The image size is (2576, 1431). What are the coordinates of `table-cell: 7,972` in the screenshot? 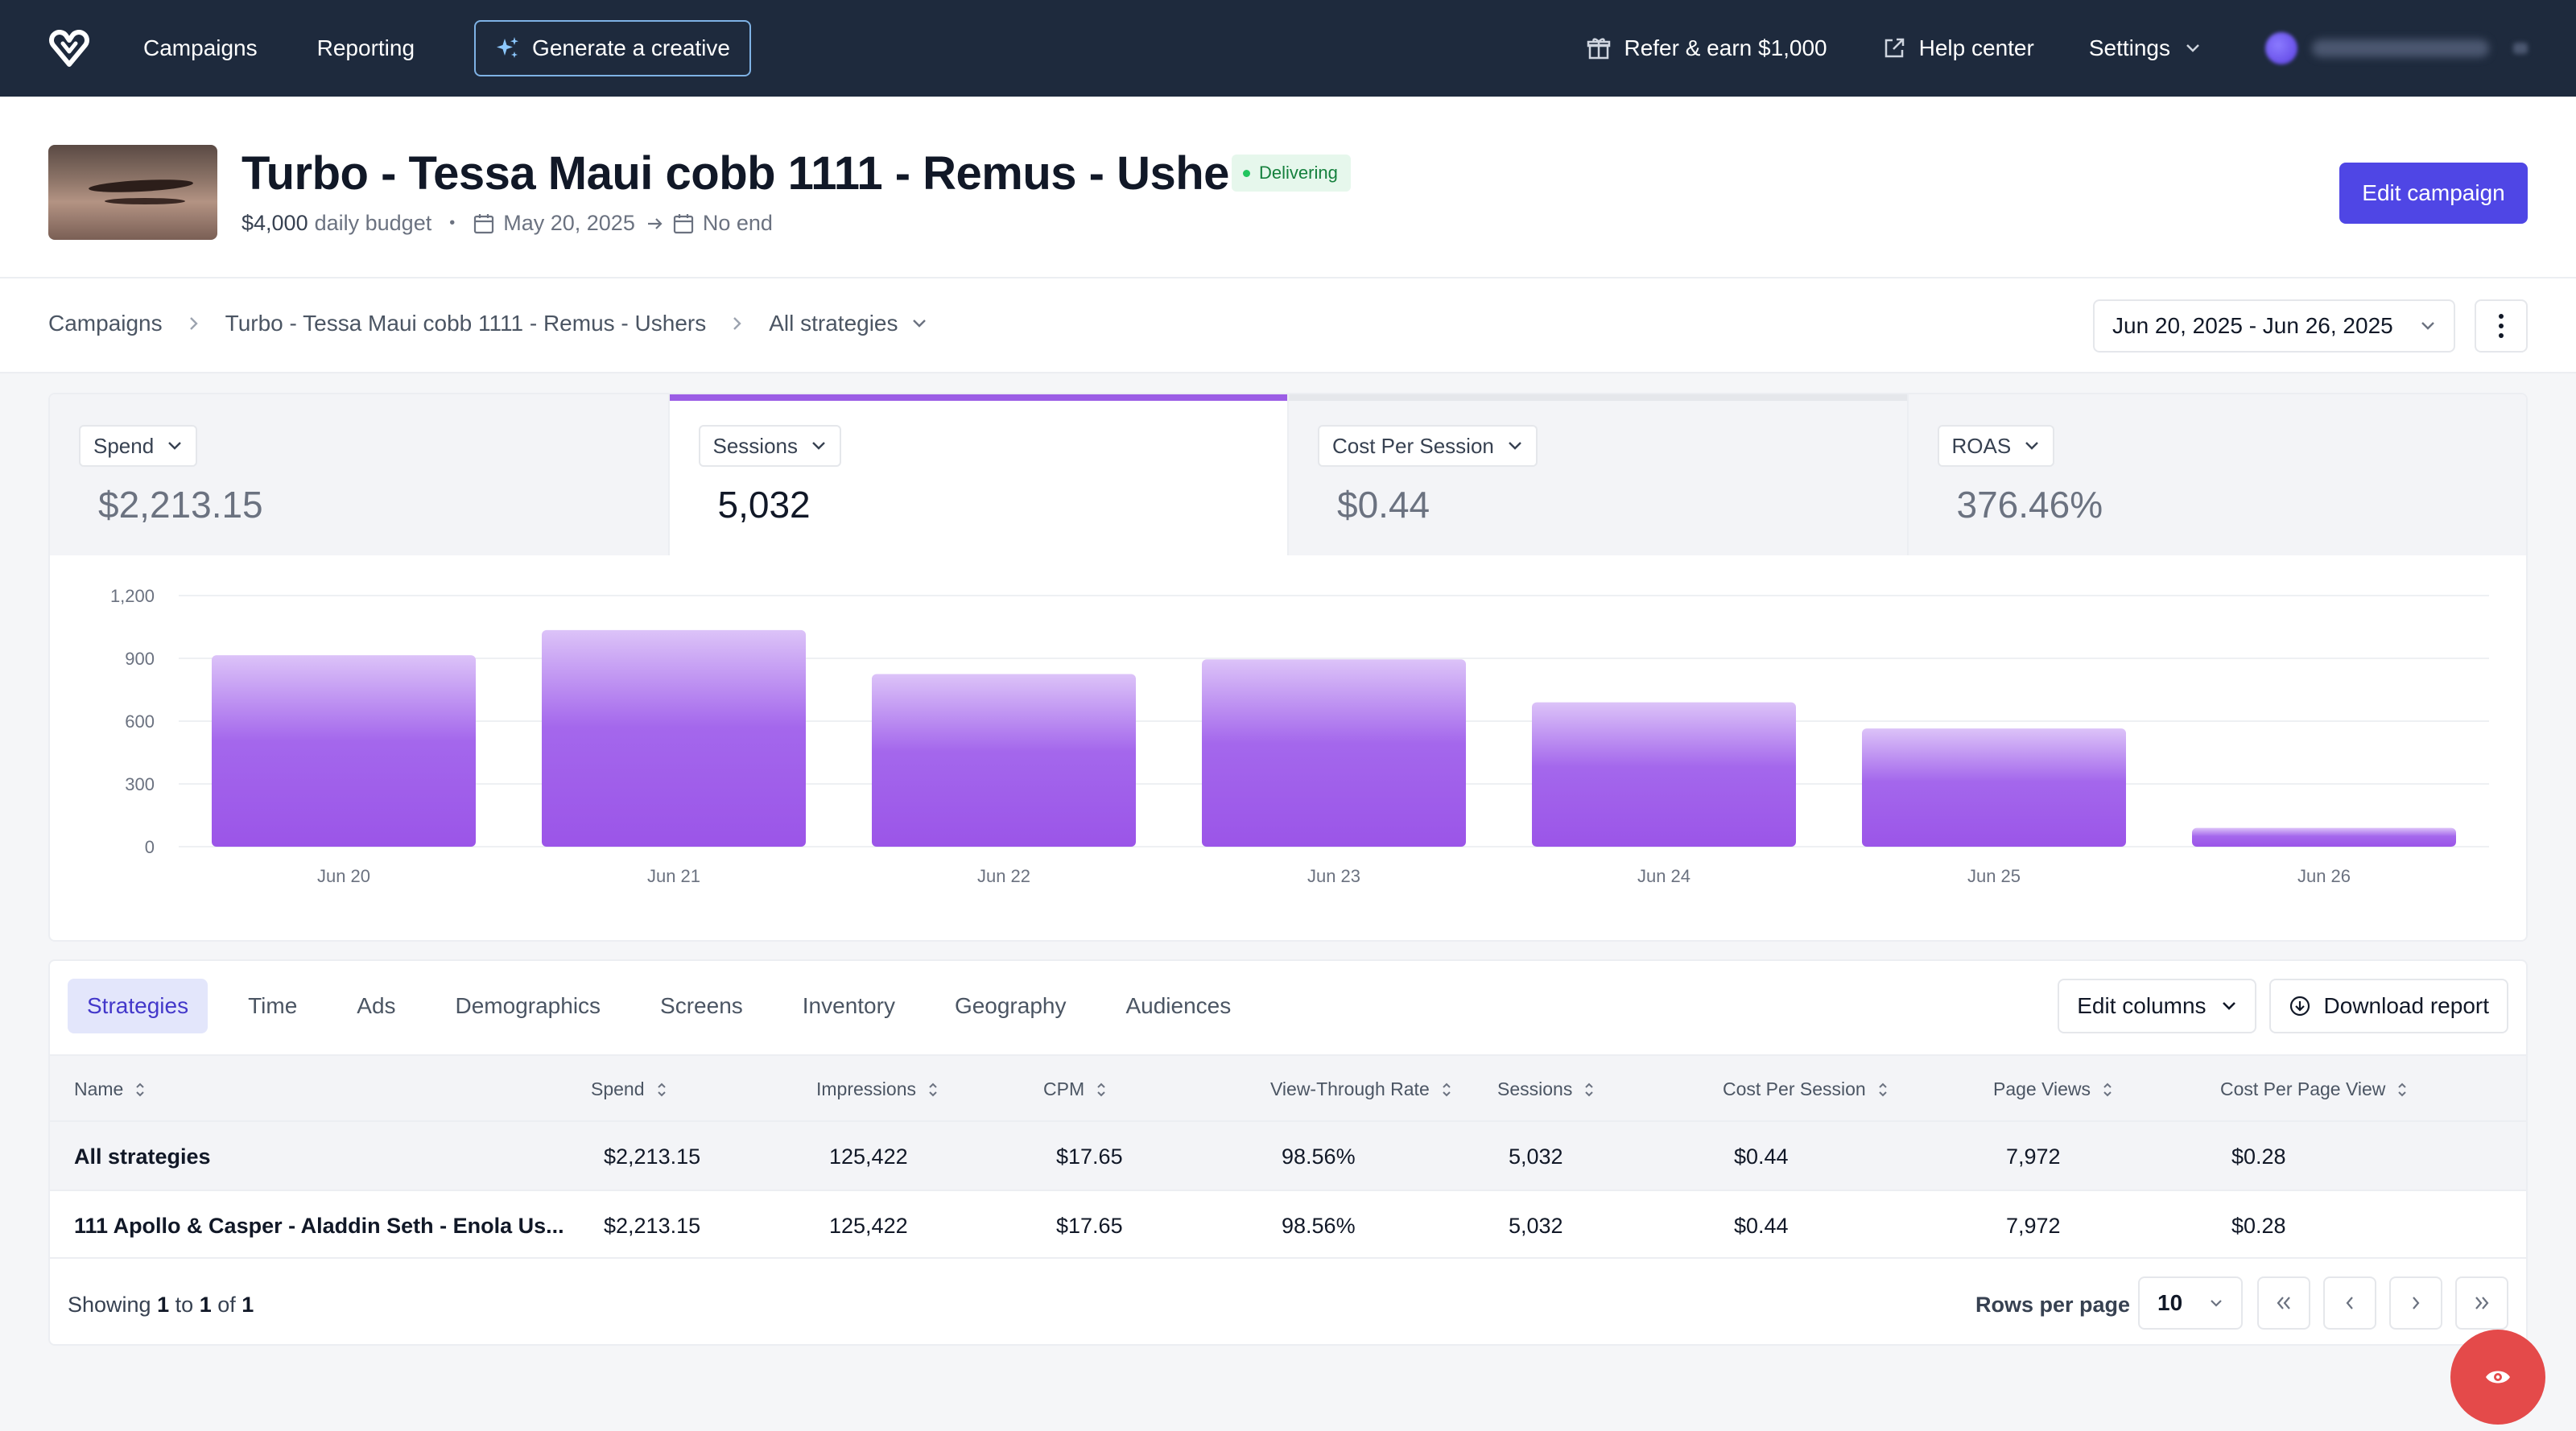 It's located at (2033, 1156).